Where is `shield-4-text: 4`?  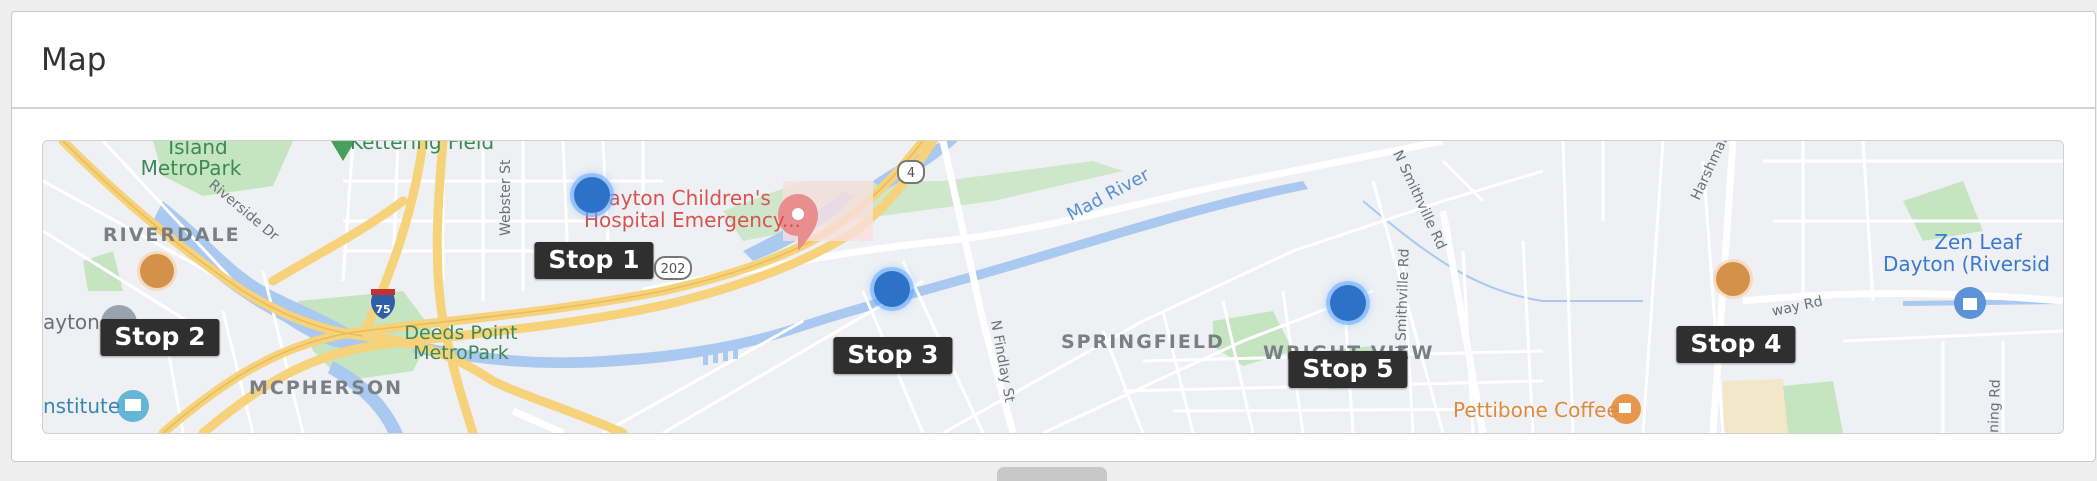 shield-4-text: 4 is located at coordinates (911, 173).